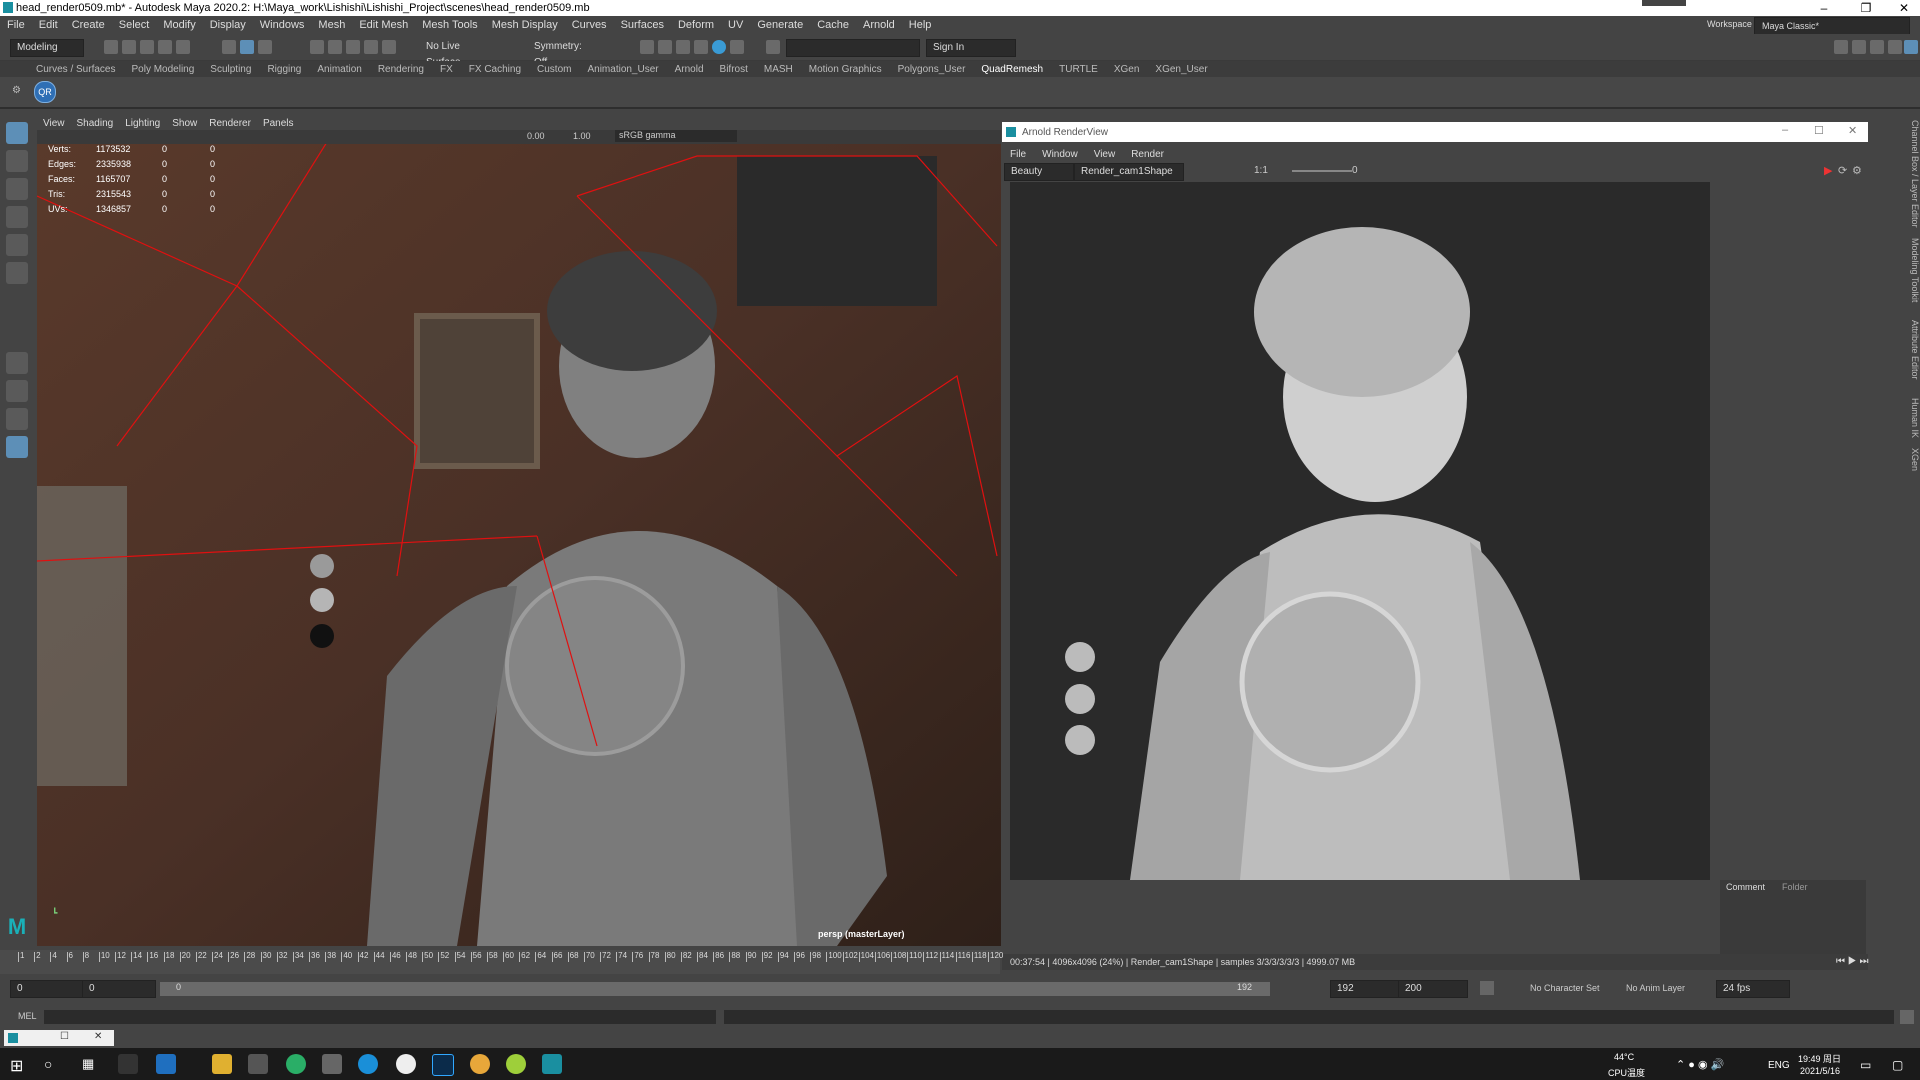 This screenshot has height=1080, width=1920. I want to click on snap-surface-icon, so click(389, 47).